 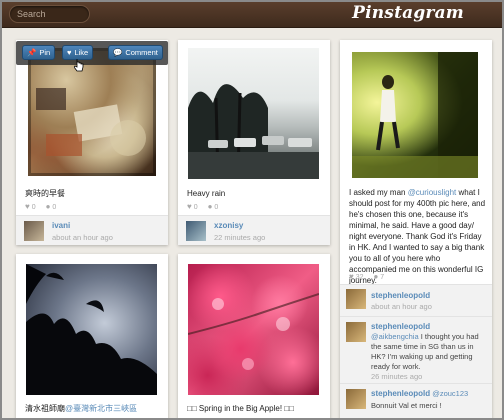 What do you see at coordinates (252, 15) in the screenshot?
I see `top-bar: Search Pinstagram` at bounding box center [252, 15].